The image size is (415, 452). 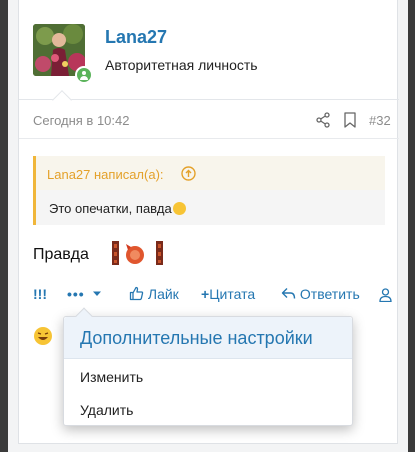 I want to click on post-date: Сегодня в 10:42, so click(x=81, y=120).